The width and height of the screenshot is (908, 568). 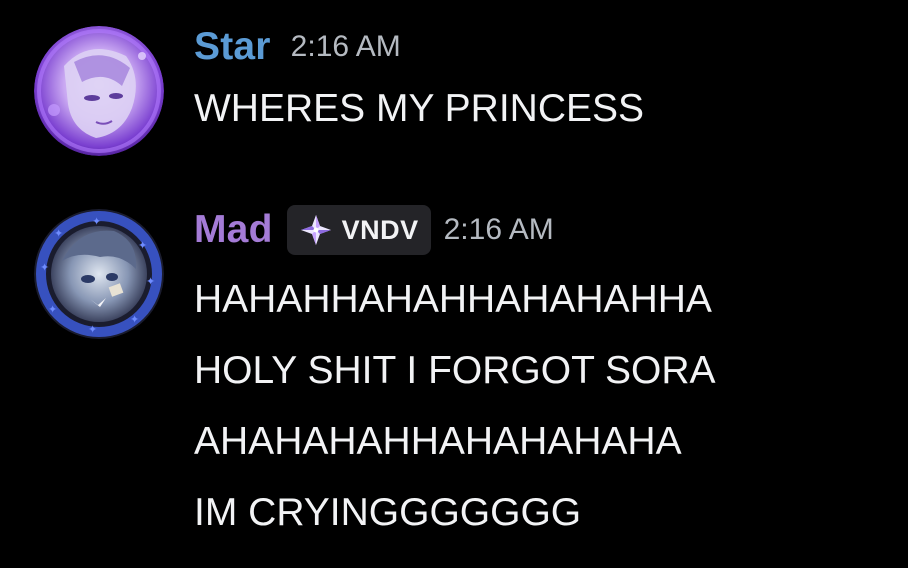 What do you see at coordinates (315, 230) in the screenshot?
I see `sparkle-diamond-icon` at bounding box center [315, 230].